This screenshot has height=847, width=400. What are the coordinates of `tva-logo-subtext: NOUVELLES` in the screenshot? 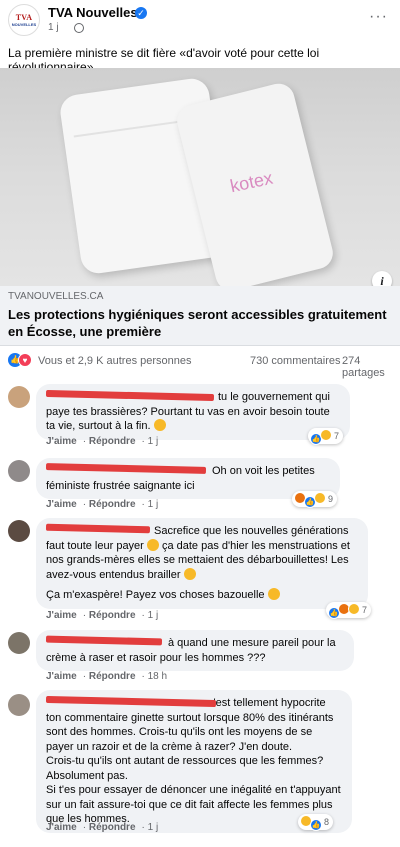 It's located at (24, 24).